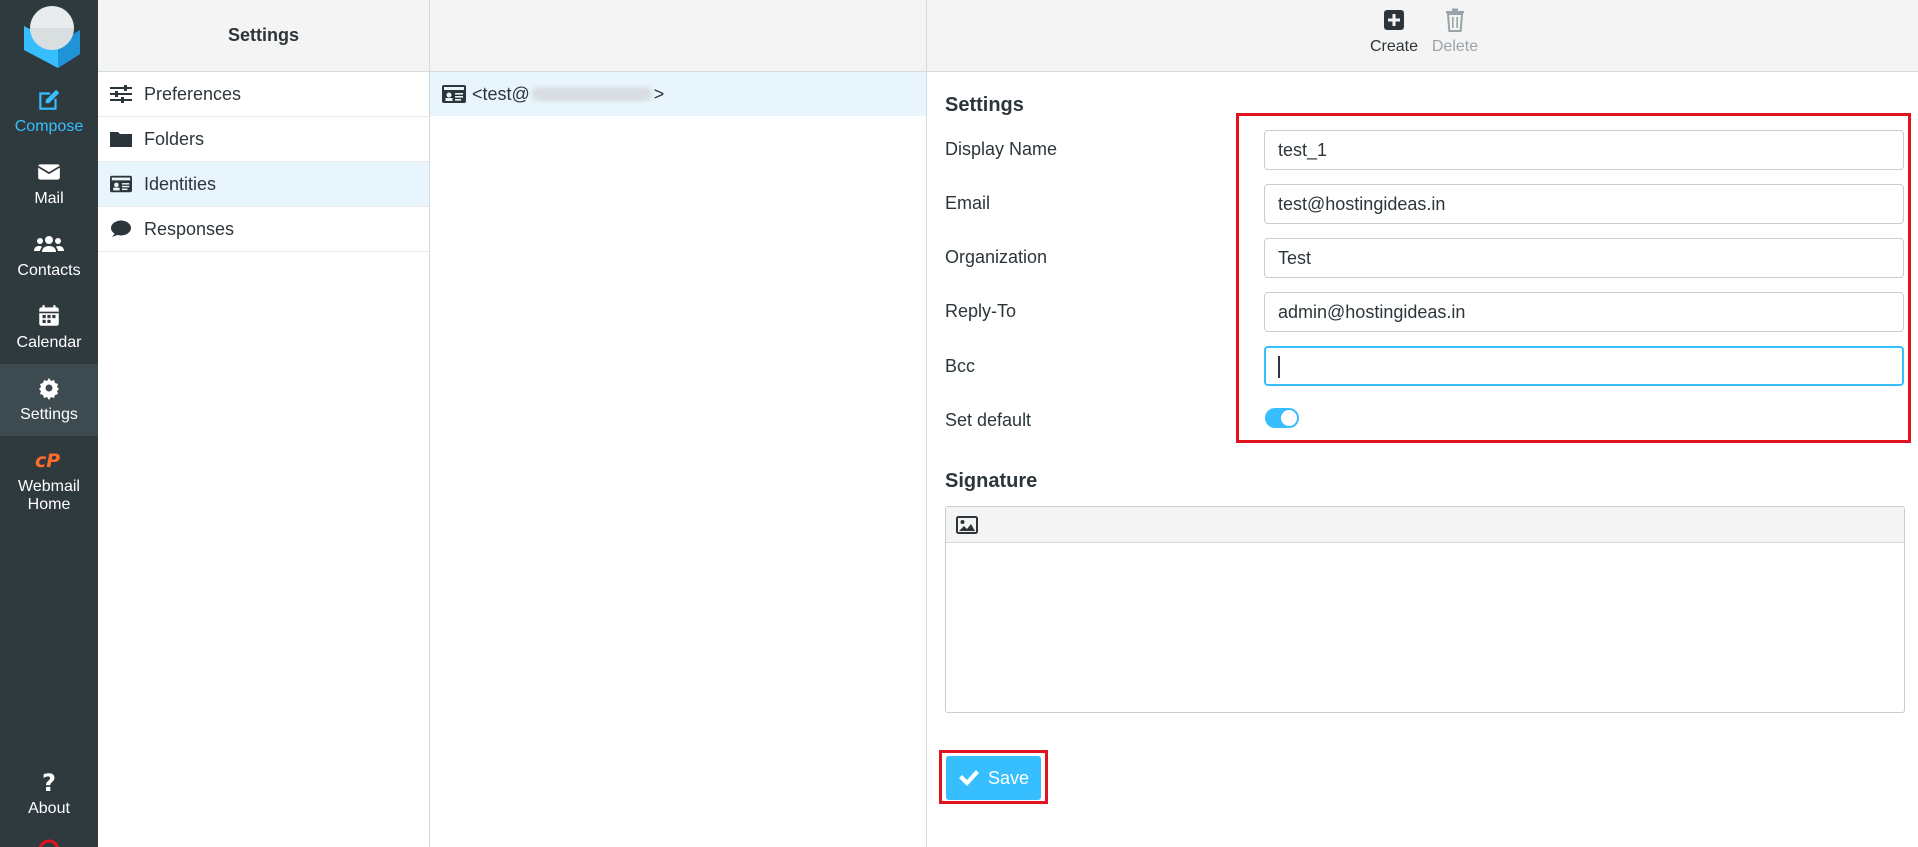  Describe the element at coordinates (1394, 46) in the screenshot. I see `create-label: Create` at that location.